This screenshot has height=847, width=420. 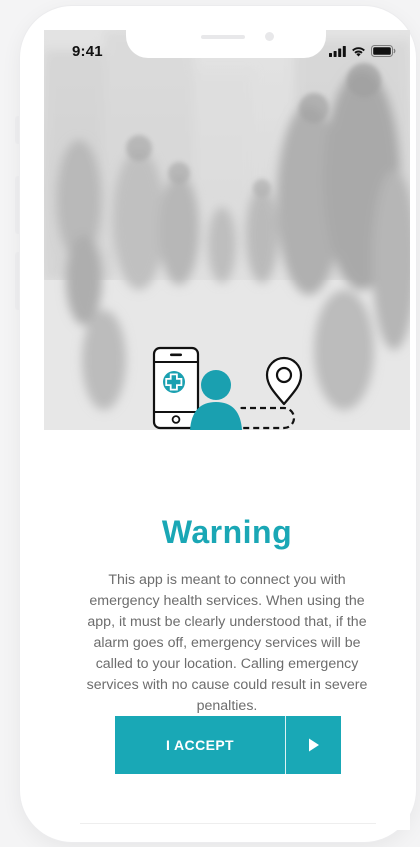 What do you see at coordinates (227, 532) in the screenshot?
I see `warning-title: Warning` at bounding box center [227, 532].